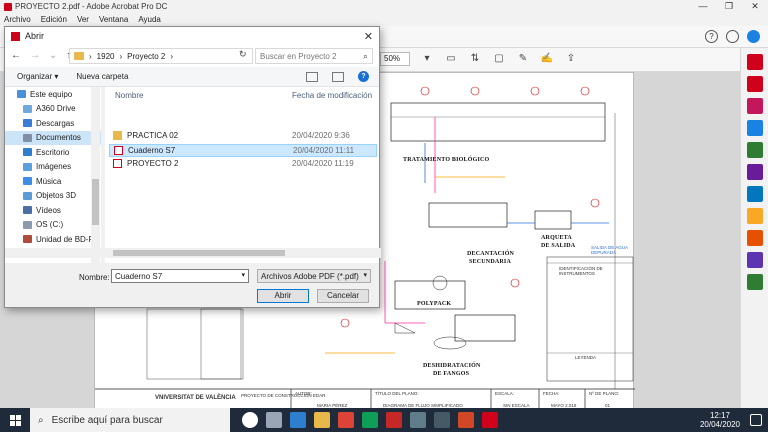 The image size is (768, 432). Describe the element at coordinates (523, 59) in the screenshot. I see `pen-icon: ✎` at that location.